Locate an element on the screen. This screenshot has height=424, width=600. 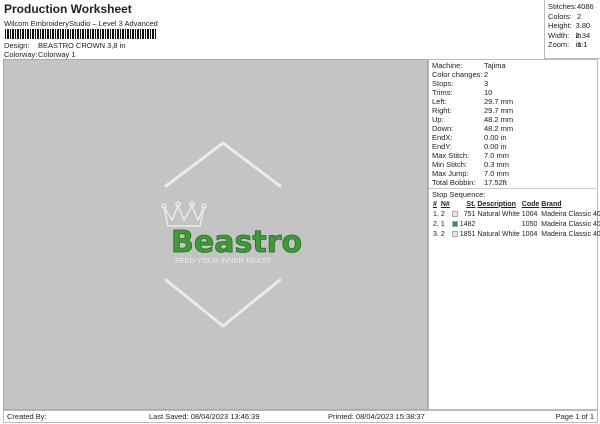
detail-row: EndY: 0.00 in is located at coordinates (469, 146).